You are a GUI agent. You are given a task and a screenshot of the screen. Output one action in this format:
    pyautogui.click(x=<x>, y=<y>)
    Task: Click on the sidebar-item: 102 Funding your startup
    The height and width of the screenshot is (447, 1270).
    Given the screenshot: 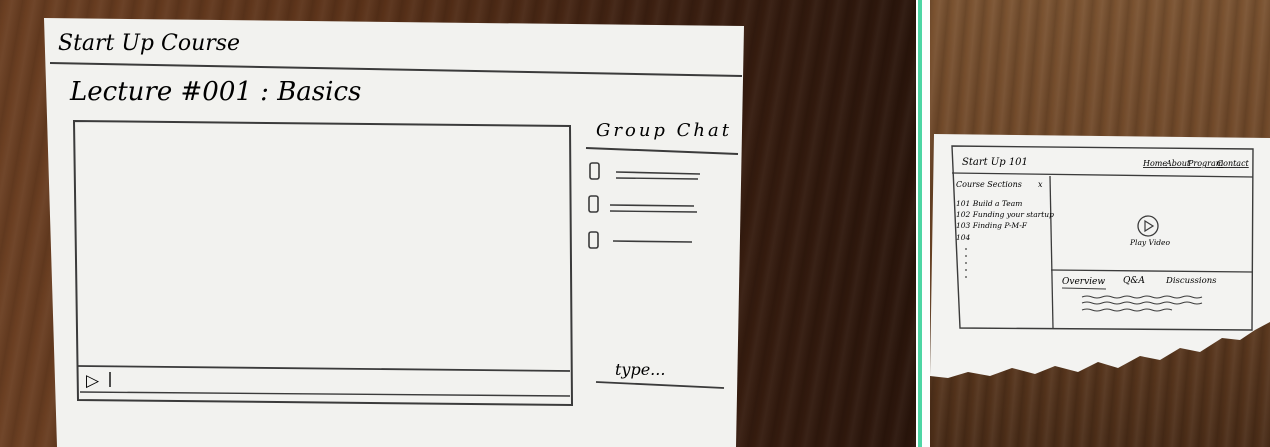 What is the action you would take?
    pyautogui.click(x=1005, y=214)
    